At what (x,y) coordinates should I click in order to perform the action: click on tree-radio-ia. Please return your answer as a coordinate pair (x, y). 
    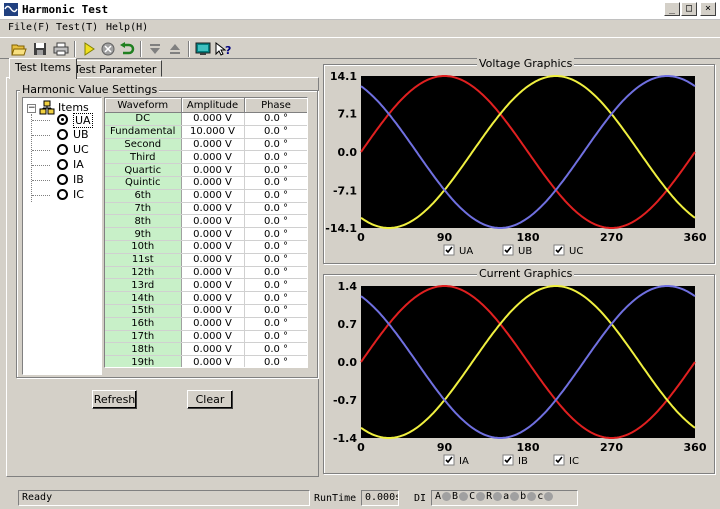
    Looking at the image, I should click on (62, 164).